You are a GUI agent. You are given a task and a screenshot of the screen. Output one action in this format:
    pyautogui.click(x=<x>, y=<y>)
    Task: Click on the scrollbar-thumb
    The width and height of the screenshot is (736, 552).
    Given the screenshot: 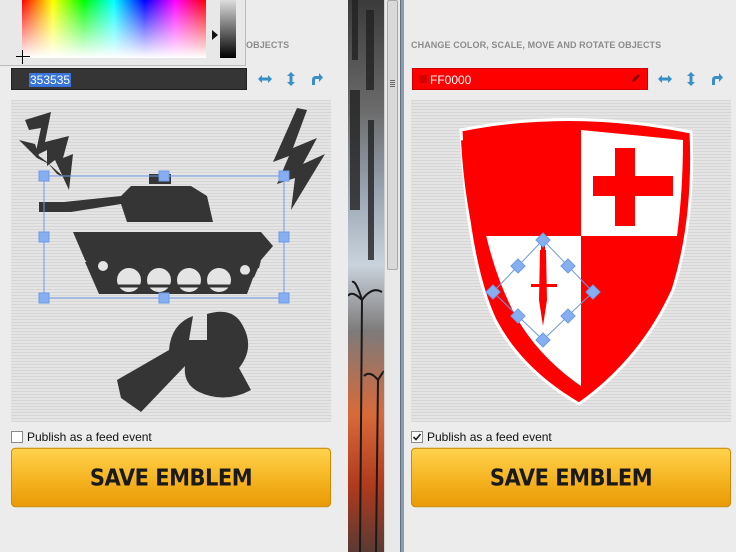 What is the action you would take?
    pyautogui.click(x=392, y=135)
    